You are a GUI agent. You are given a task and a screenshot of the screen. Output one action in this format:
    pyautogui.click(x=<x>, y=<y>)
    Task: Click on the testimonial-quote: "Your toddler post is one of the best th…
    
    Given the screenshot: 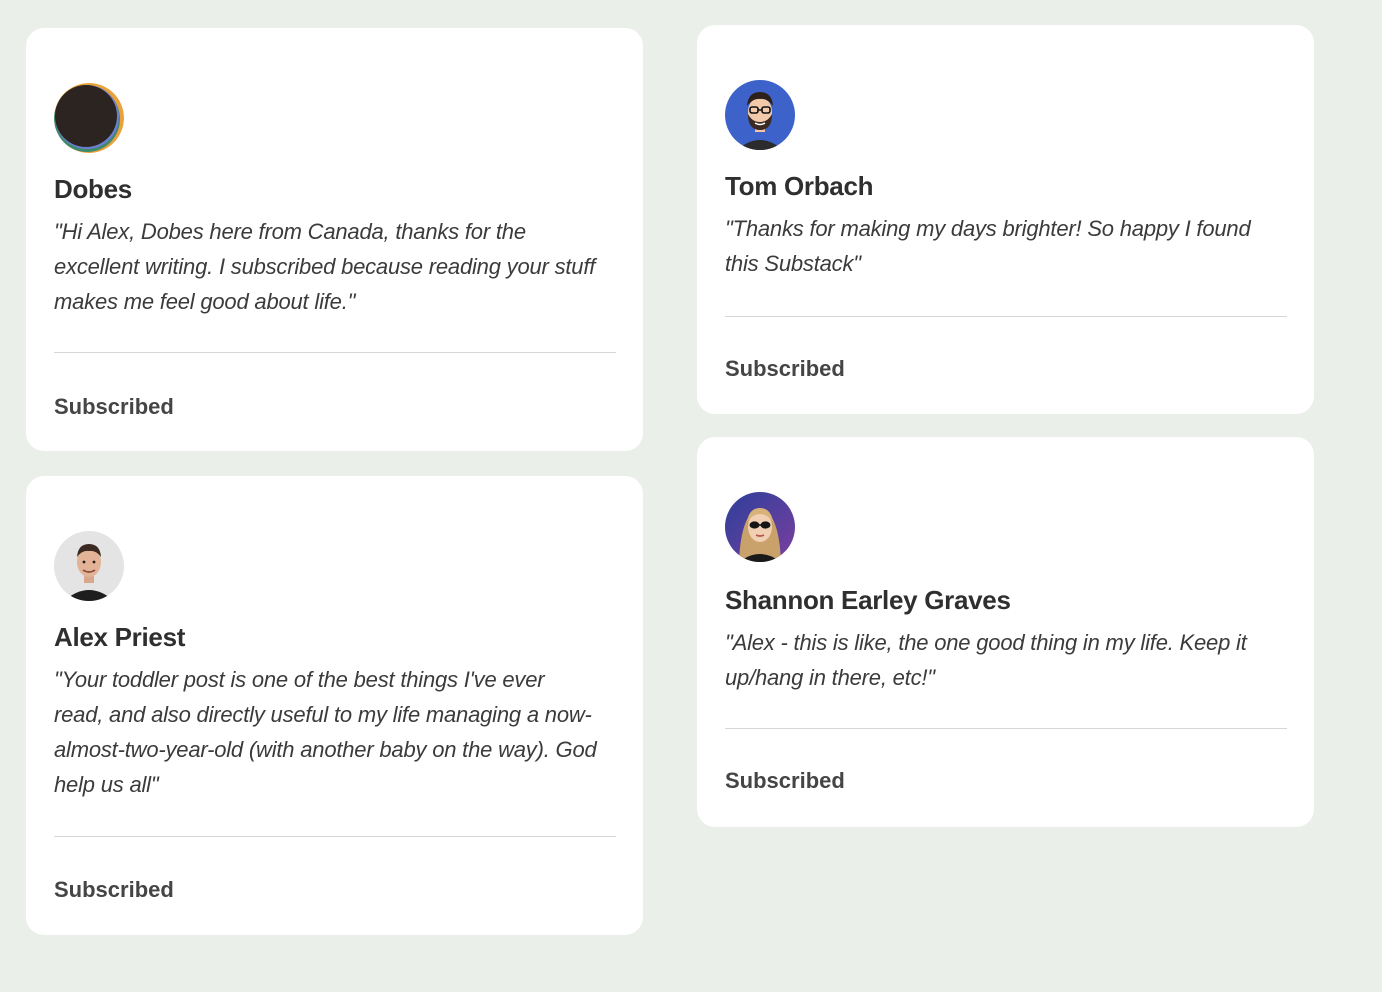 What is the action you would take?
    pyautogui.click(x=325, y=732)
    